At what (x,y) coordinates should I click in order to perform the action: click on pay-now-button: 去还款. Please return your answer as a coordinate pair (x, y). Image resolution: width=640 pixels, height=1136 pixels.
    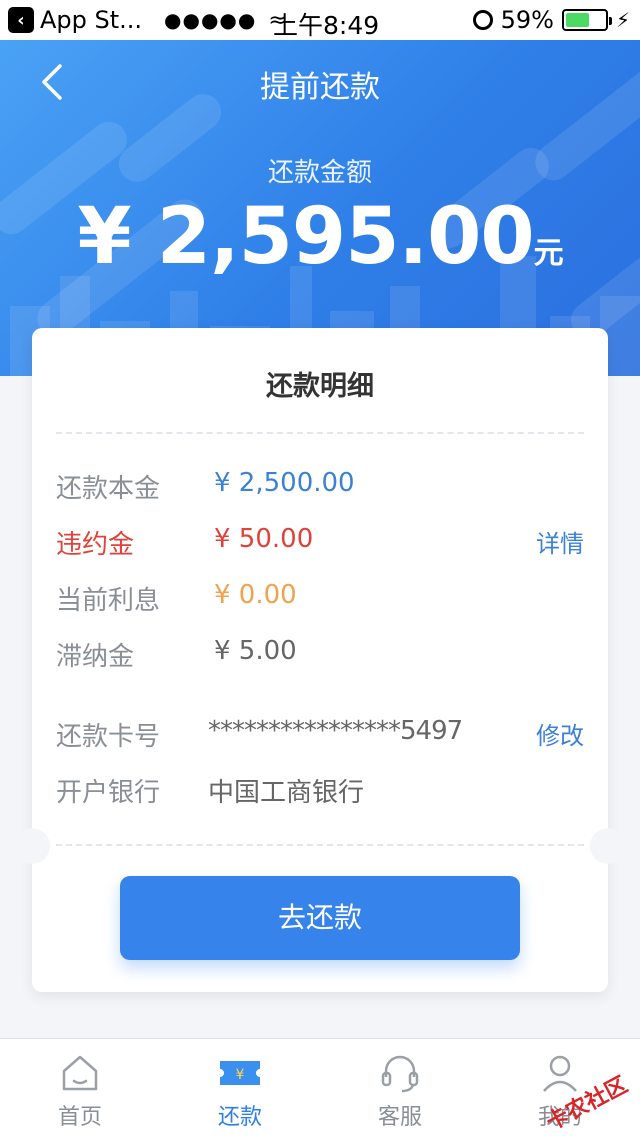
    Looking at the image, I should click on (320, 918).